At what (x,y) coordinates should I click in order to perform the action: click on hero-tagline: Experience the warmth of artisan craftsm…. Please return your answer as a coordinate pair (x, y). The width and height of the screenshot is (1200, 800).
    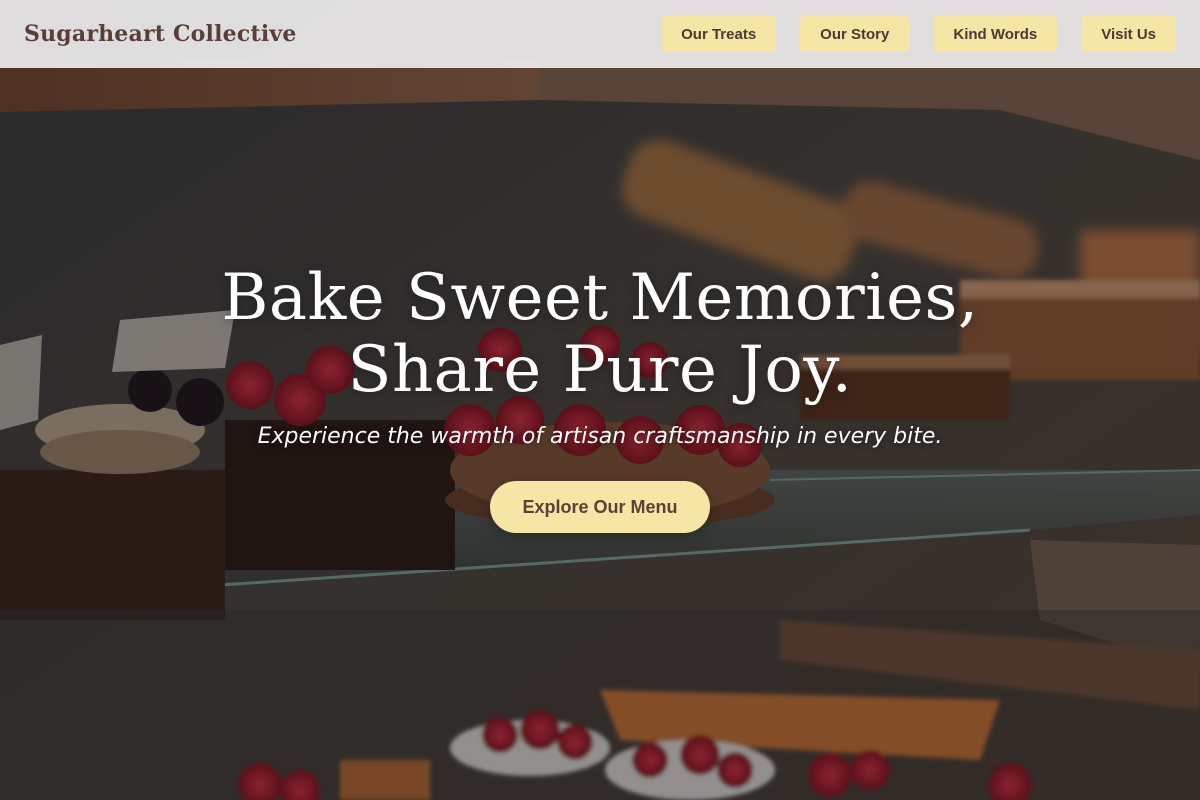
    Looking at the image, I should click on (600, 436).